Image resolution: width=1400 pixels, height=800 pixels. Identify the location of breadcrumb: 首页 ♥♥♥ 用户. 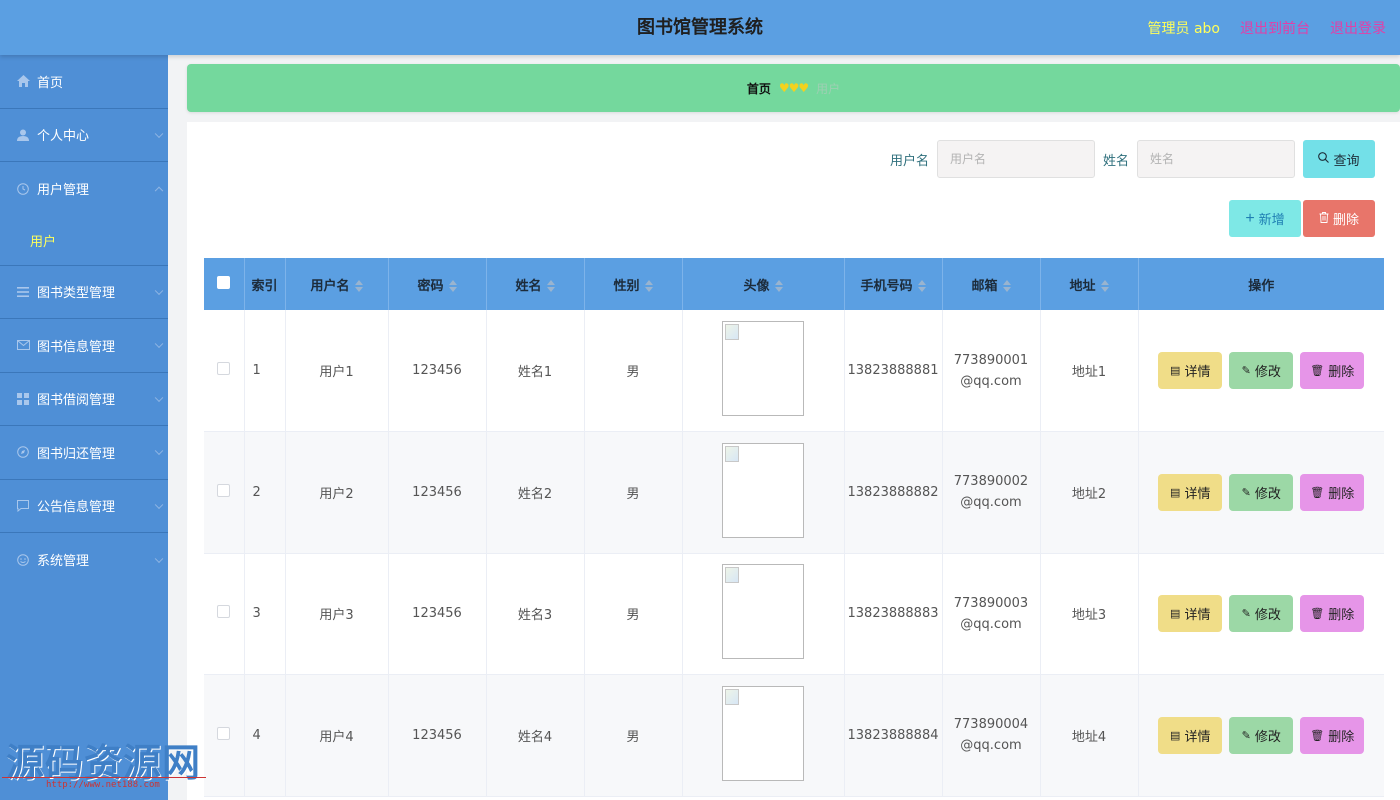
(793, 88).